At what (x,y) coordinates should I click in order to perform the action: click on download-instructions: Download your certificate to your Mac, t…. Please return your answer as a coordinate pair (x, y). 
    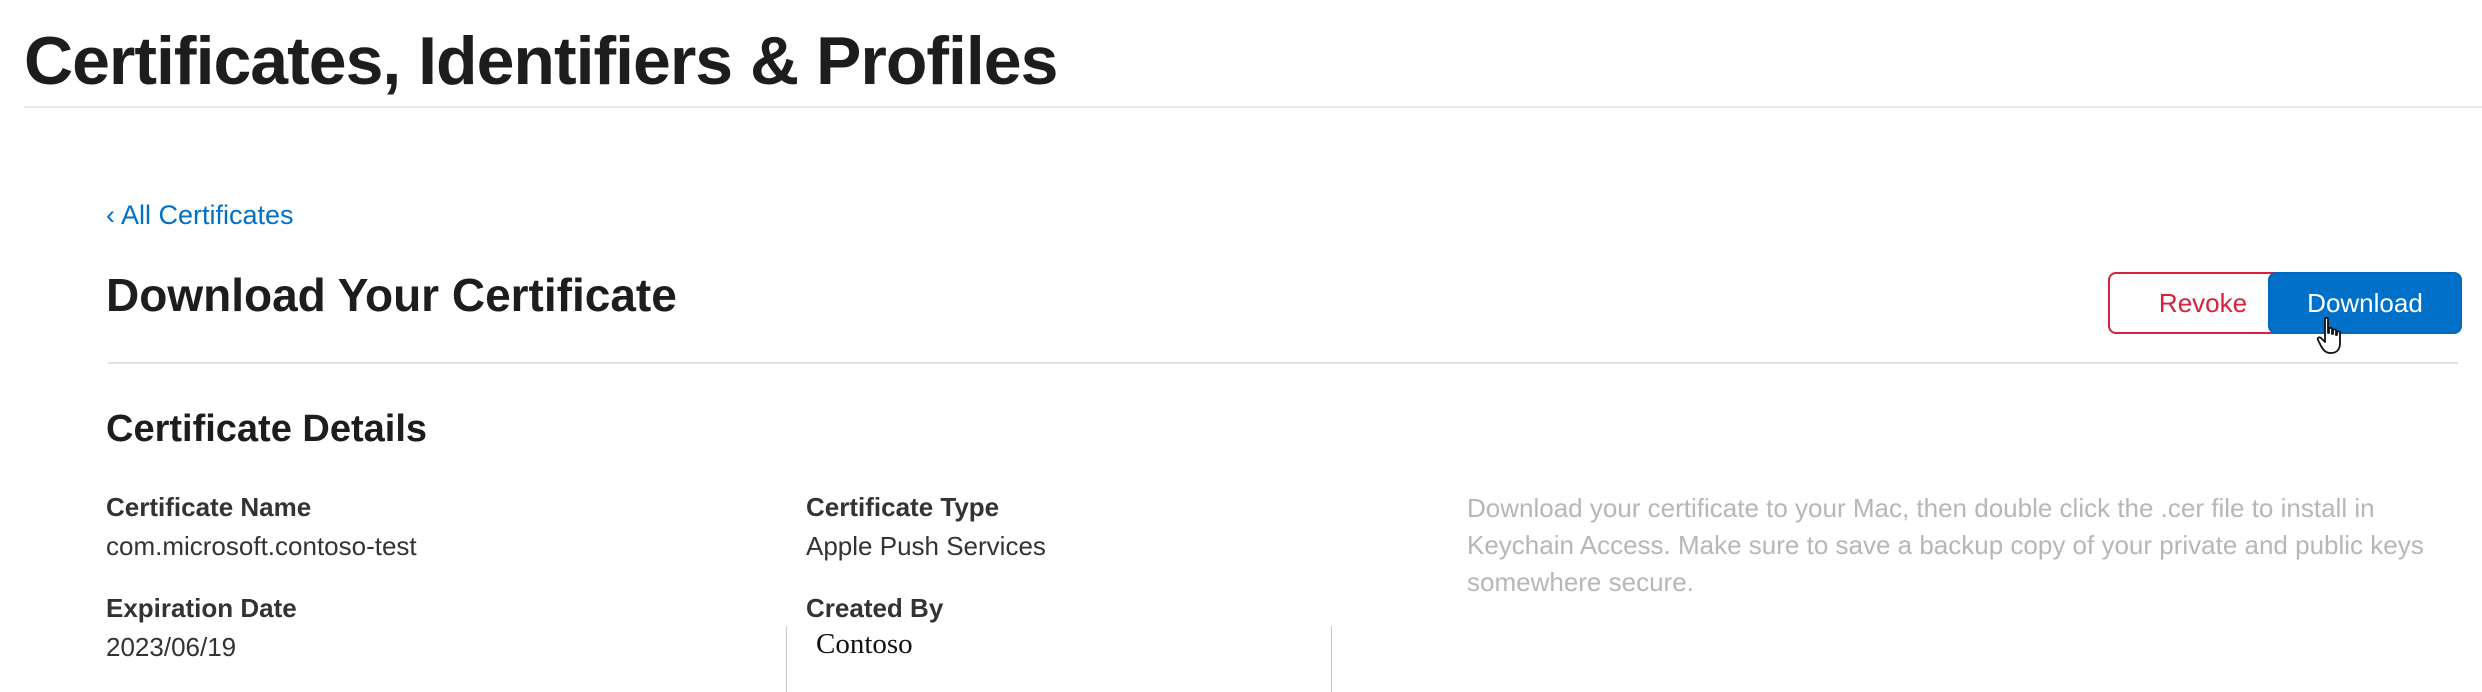
    Looking at the image, I should click on (1945, 545).